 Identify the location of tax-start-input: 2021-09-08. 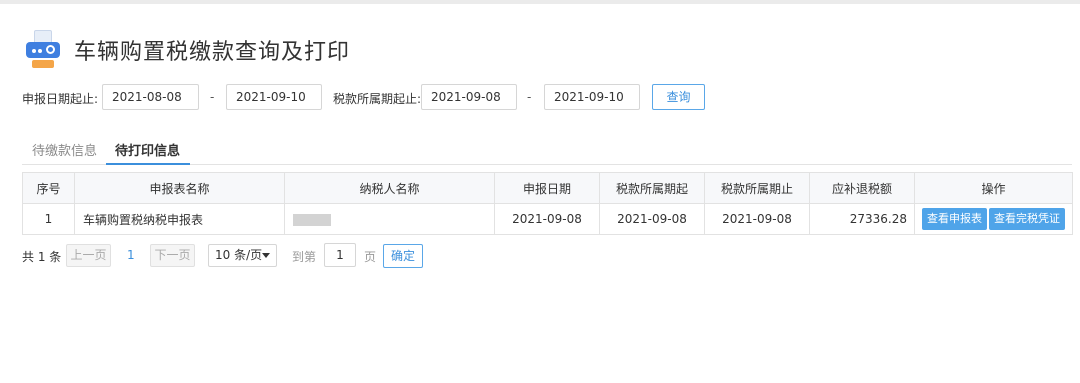
(469, 97).